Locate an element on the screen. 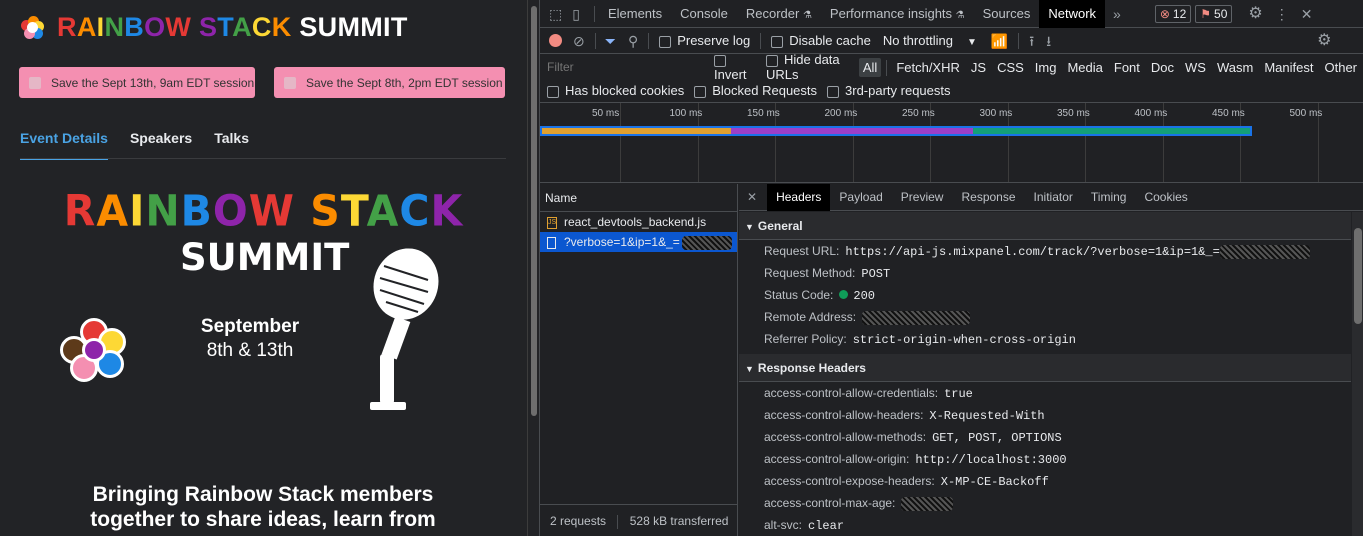  general-section-header: ▼ General is located at coordinates (1045, 226).